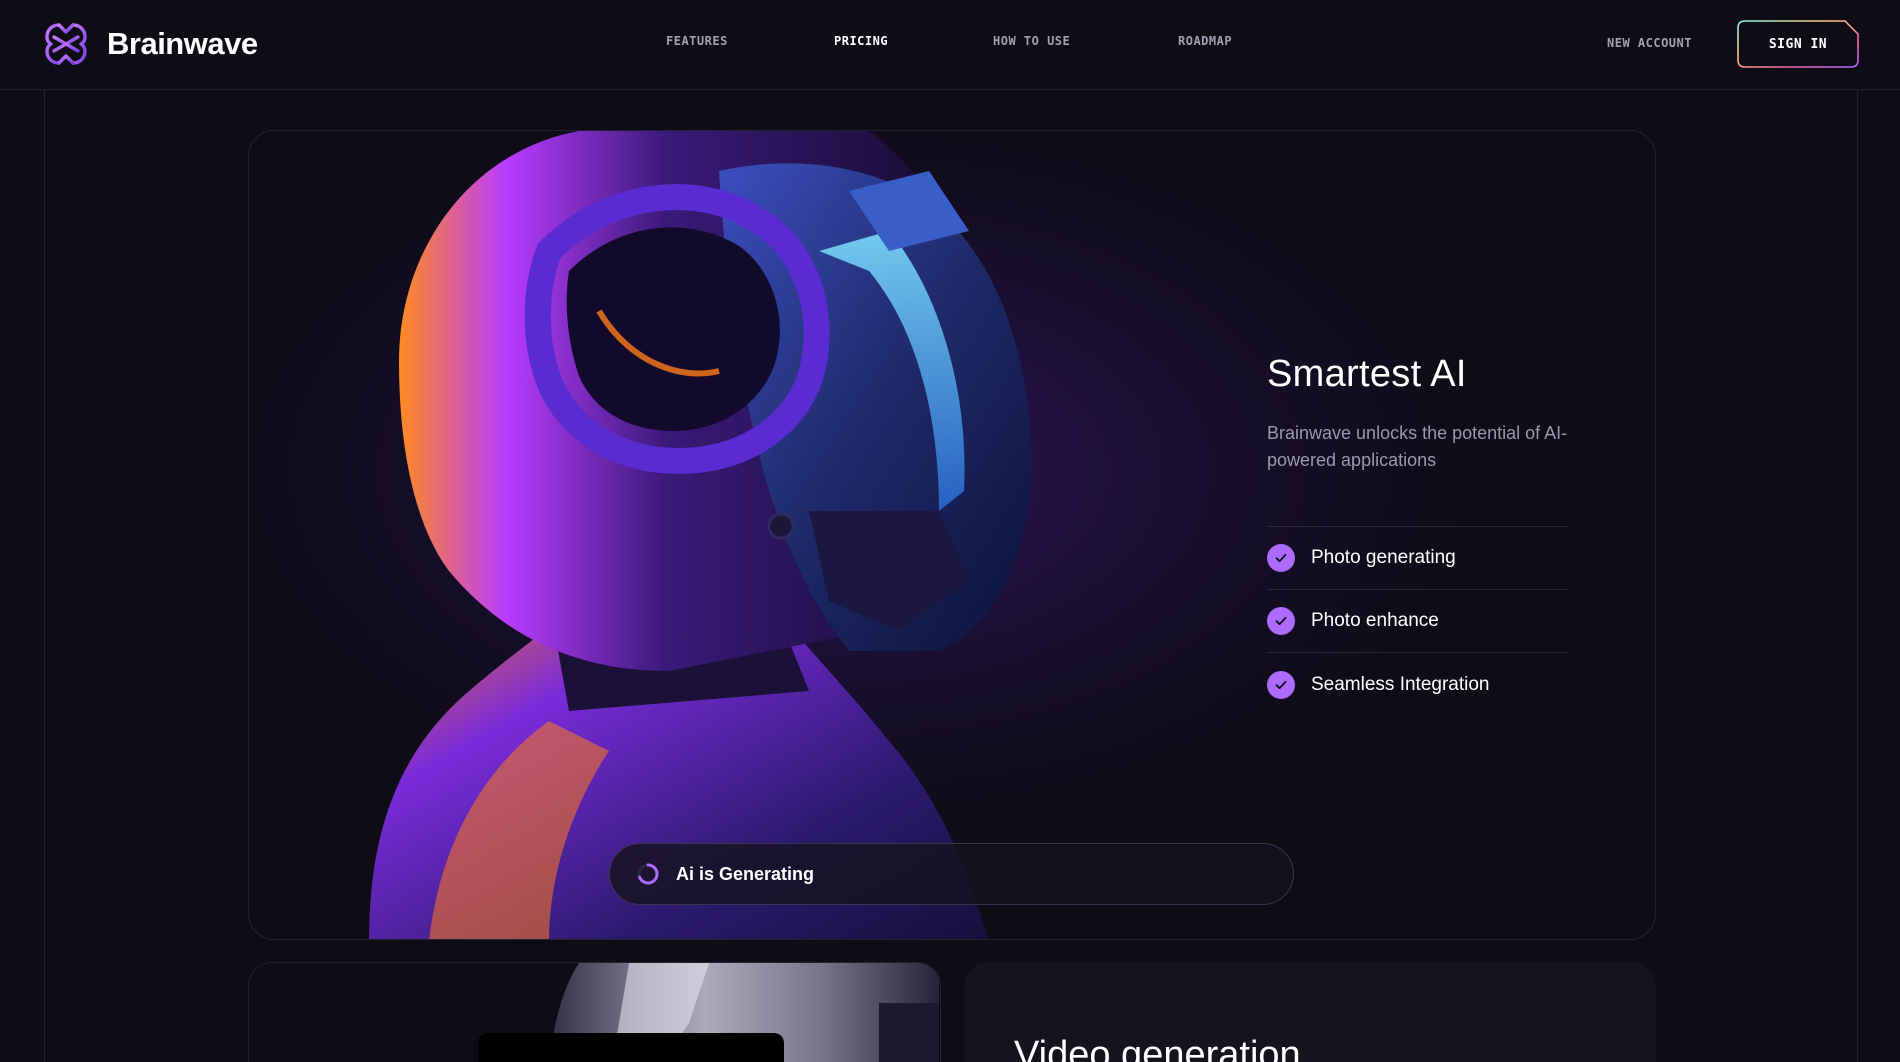 The image size is (1900, 1062). Describe the element at coordinates (631, 1047) in the screenshot. I see `overlay-panel` at that location.